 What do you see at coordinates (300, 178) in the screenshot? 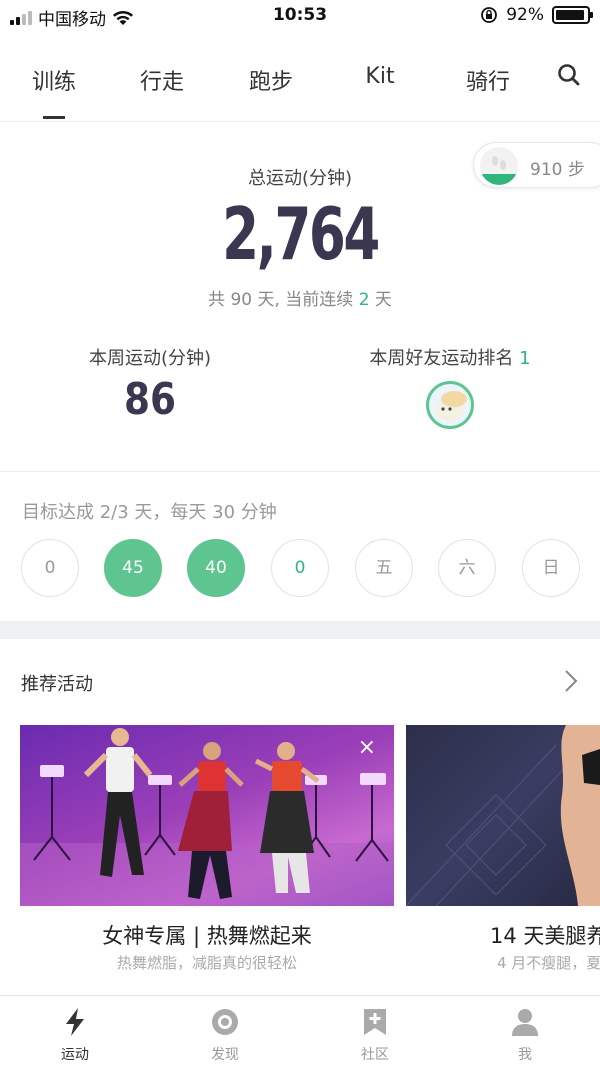
I see `total-exercise-label: 总运动(分钟)` at bounding box center [300, 178].